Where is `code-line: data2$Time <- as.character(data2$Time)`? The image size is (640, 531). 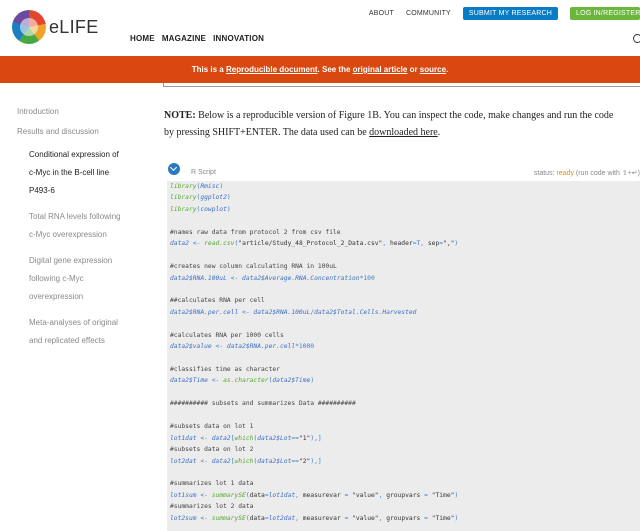
code-line: data2$Time <- as.character(data2$Time) is located at coordinates (405, 380).